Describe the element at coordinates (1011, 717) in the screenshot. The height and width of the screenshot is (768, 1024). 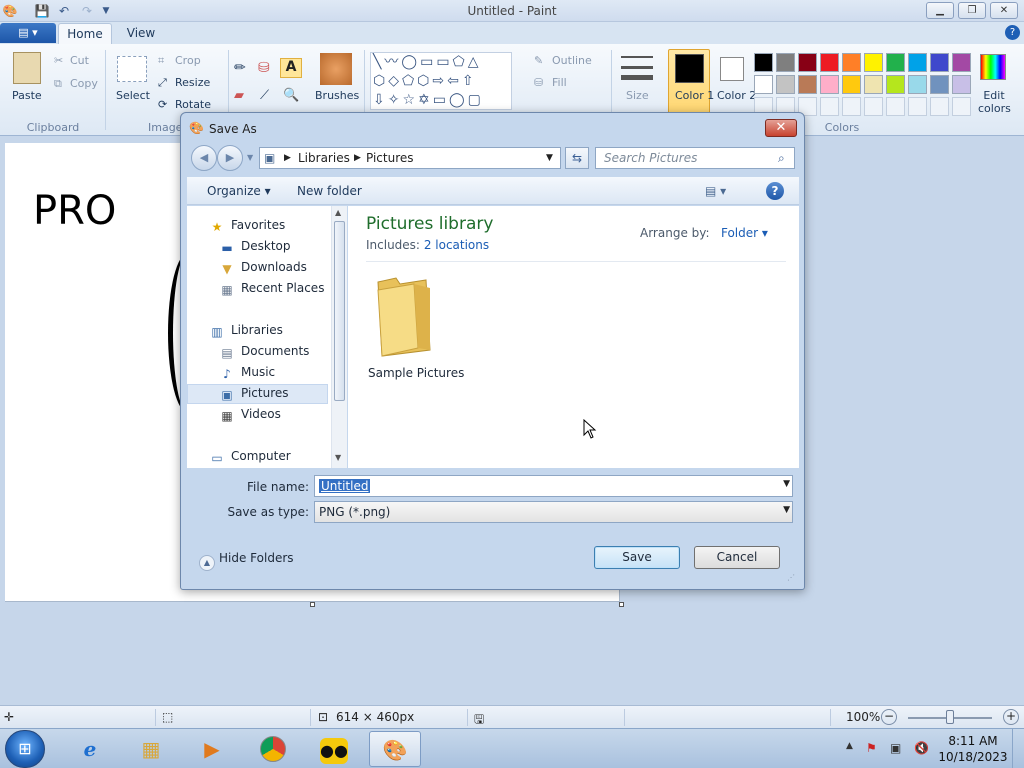
I see `zoom-in-button: +` at that location.